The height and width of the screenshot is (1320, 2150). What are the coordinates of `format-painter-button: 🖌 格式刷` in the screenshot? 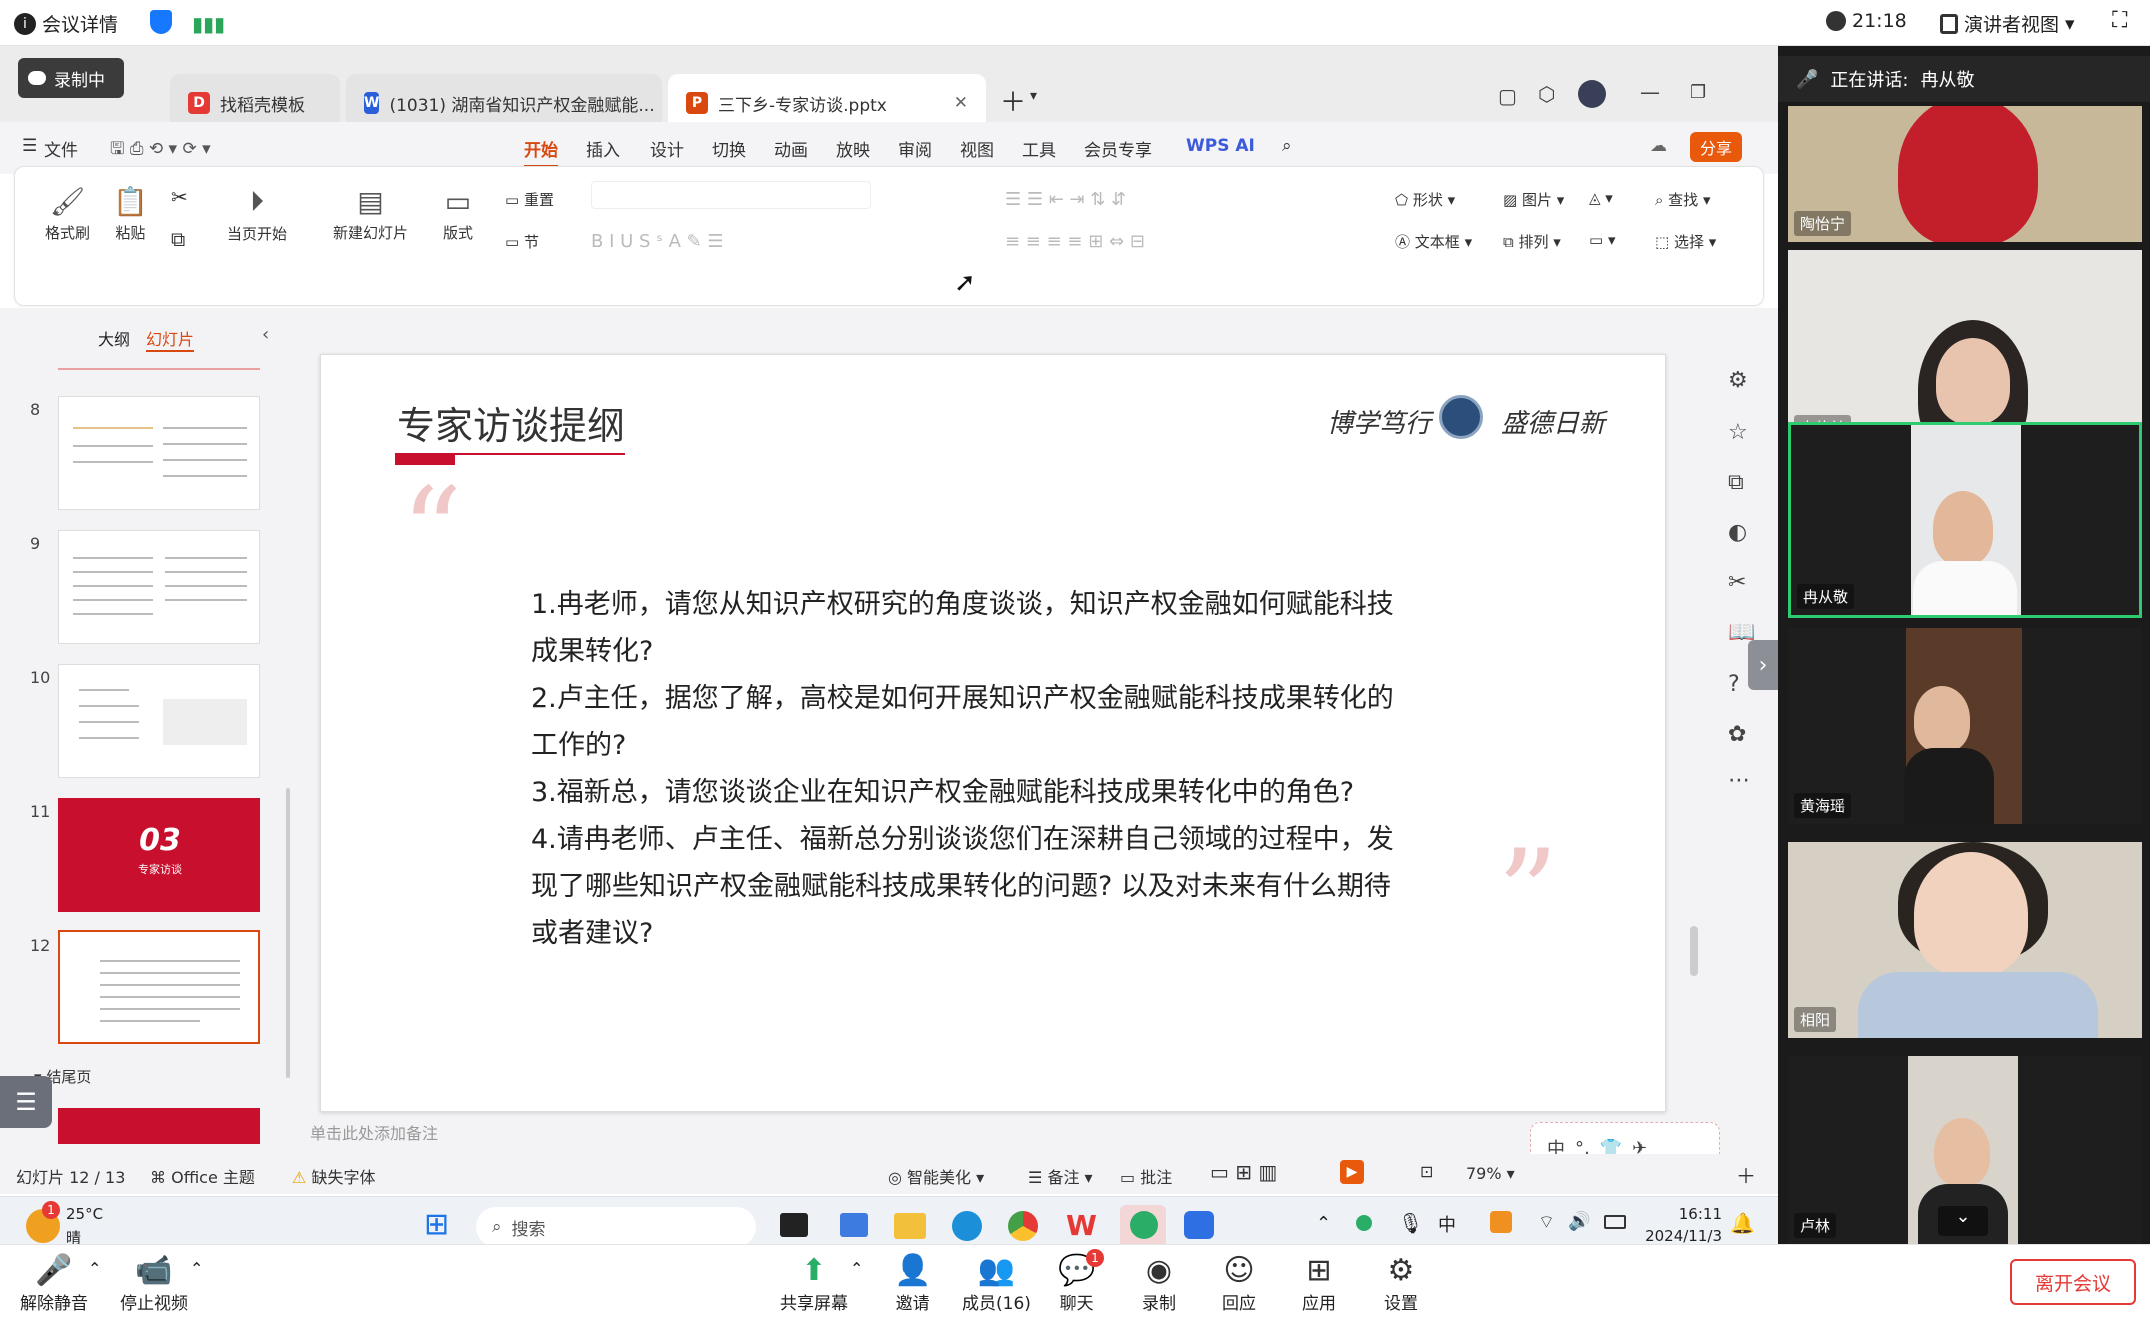 It's located at (67, 214).